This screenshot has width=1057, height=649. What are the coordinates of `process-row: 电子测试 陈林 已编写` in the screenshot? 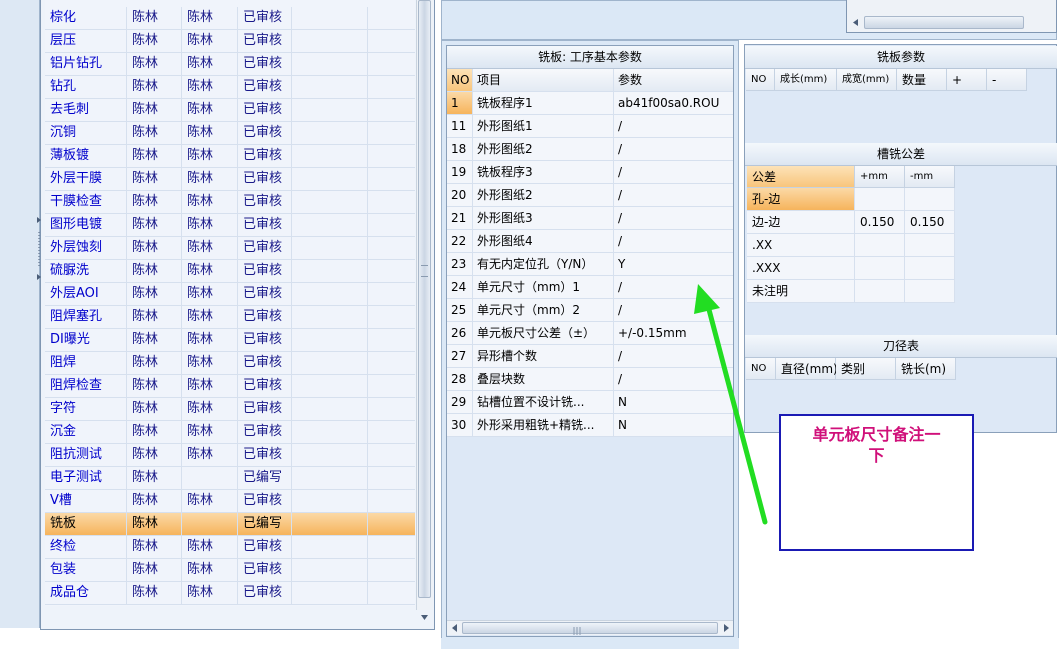 It's located at (230, 478).